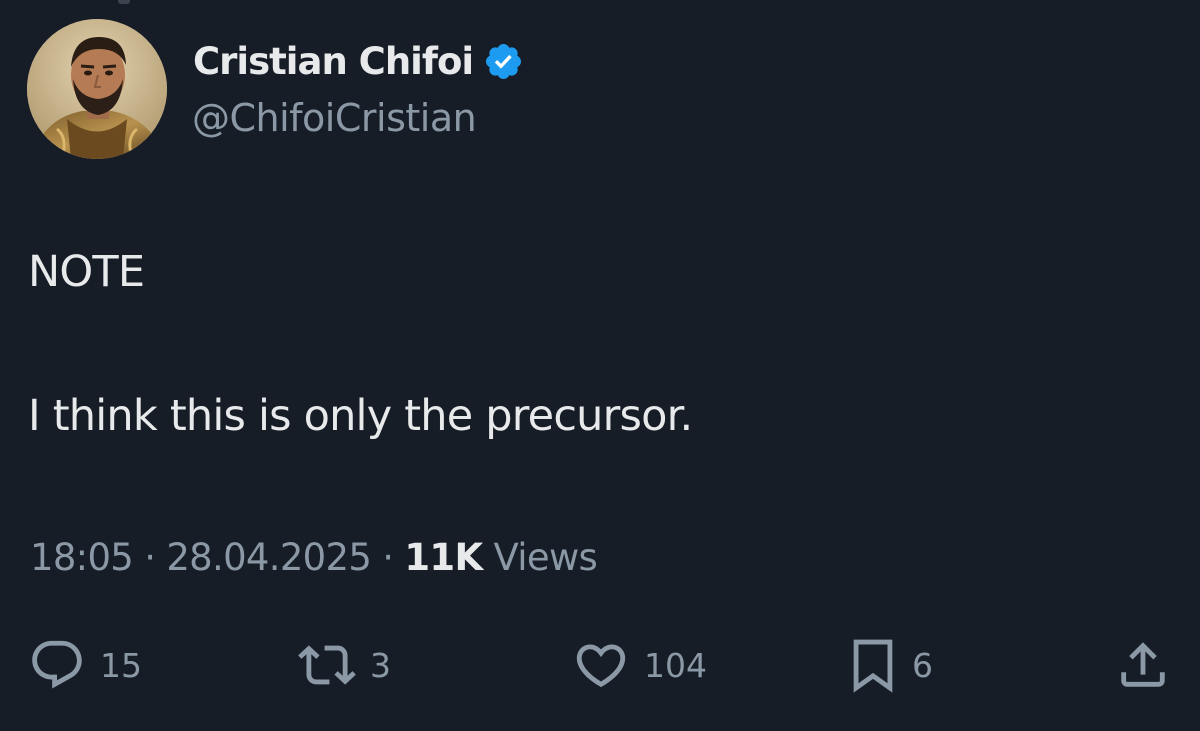 Image resolution: width=1200 pixels, height=731 pixels. Describe the element at coordinates (97, 89) in the screenshot. I see `avatar` at that location.